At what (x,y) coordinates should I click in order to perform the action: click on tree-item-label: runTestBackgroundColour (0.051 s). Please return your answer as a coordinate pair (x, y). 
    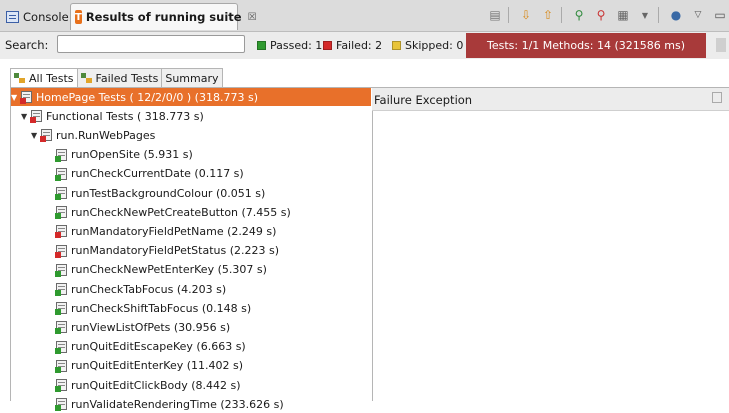
    Looking at the image, I should click on (168, 193).